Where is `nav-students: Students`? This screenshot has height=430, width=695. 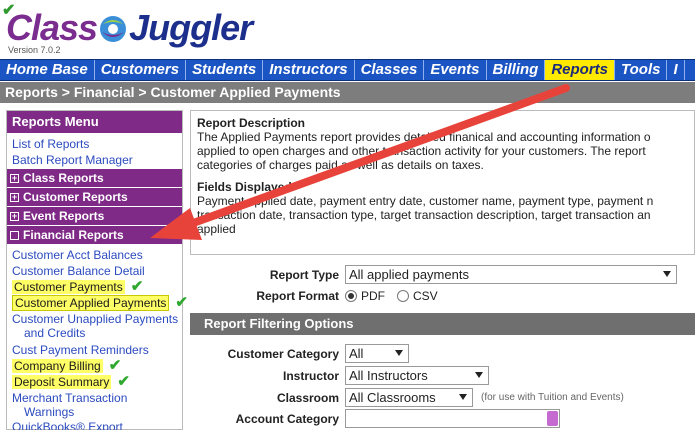
nav-students: Students is located at coordinates (225, 70).